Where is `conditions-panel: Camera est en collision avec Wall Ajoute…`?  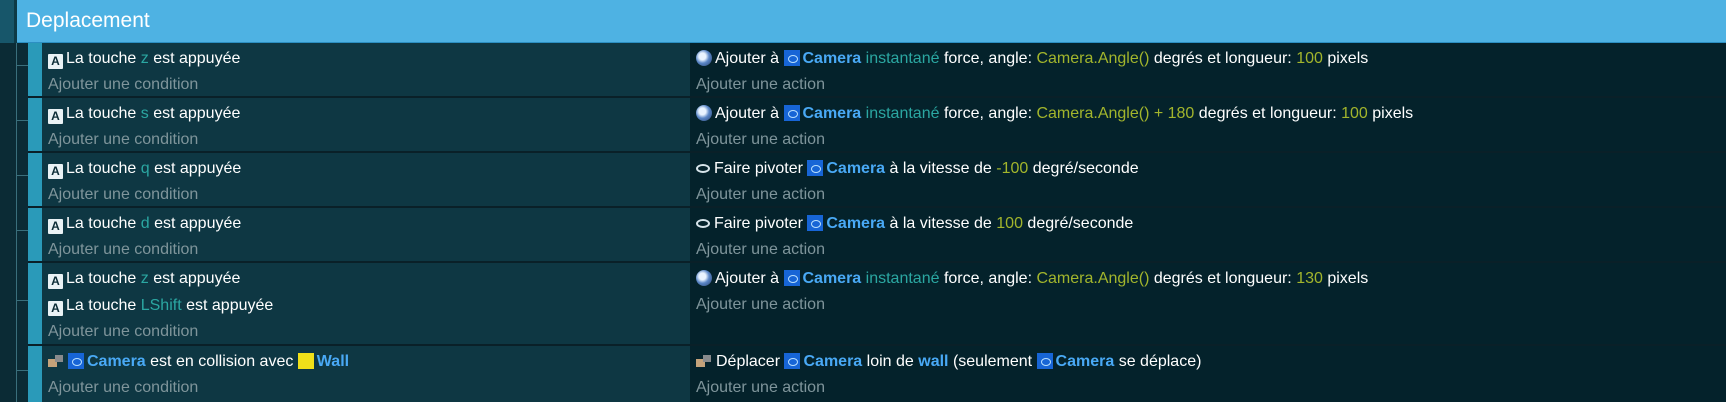 conditions-panel: Camera est en collision avec Wall Ajoute… is located at coordinates (366, 374).